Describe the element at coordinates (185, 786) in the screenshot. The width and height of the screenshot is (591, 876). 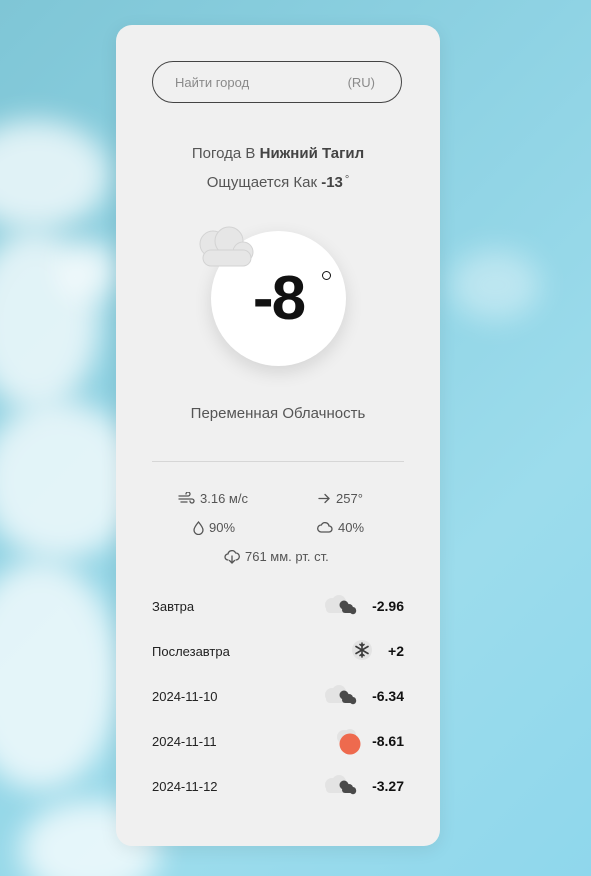
I see `forecast-day: 2024-11-12` at that location.